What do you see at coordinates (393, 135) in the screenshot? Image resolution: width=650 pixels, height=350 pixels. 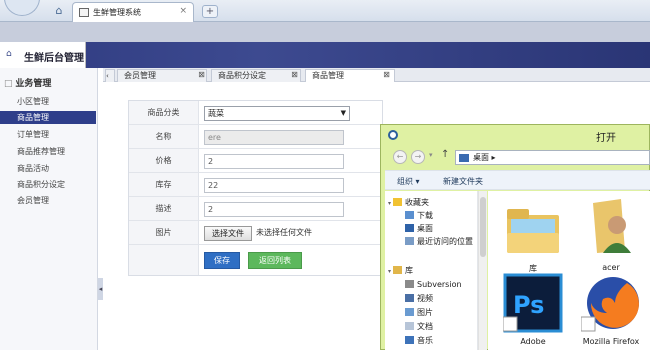 I see `dialog-app-icon` at bounding box center [393, 135].